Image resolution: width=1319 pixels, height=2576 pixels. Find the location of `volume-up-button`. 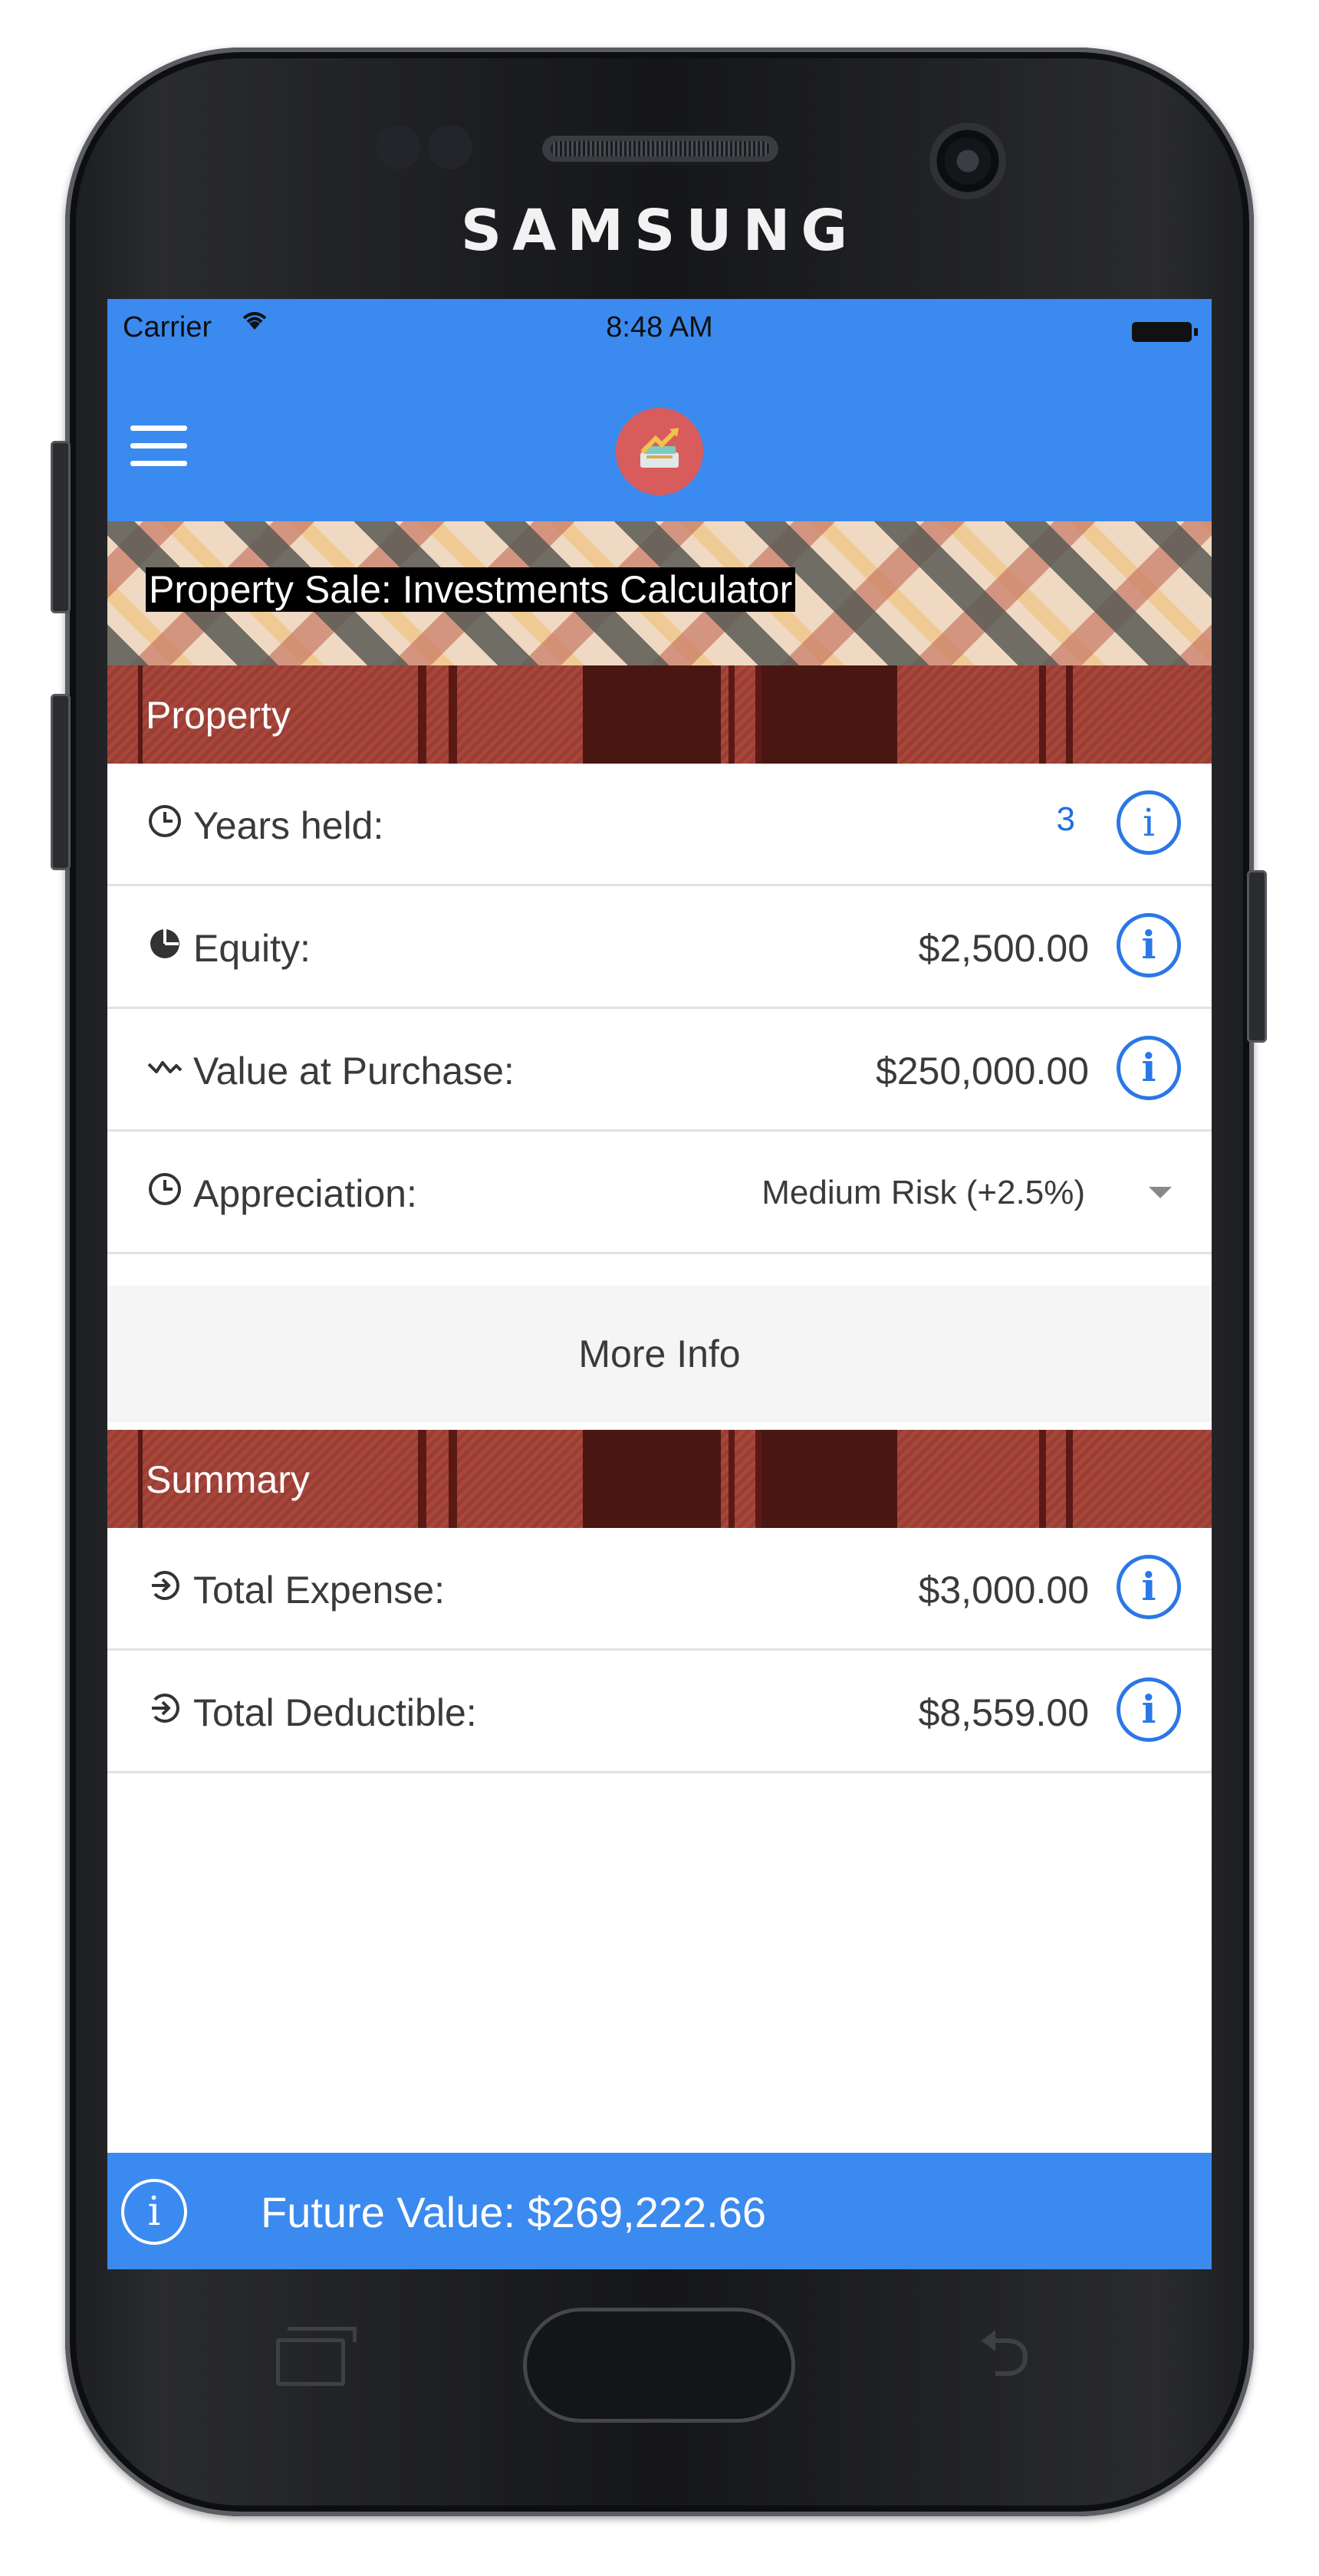

volume-up-button is located at coordinates (61, 527).